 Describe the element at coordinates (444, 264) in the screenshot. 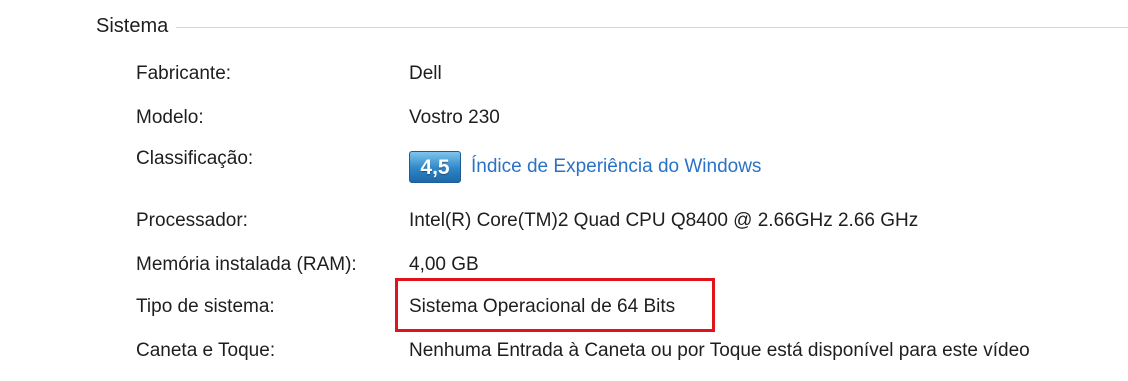

I see `memory-value: 4,00 GB` at that location.